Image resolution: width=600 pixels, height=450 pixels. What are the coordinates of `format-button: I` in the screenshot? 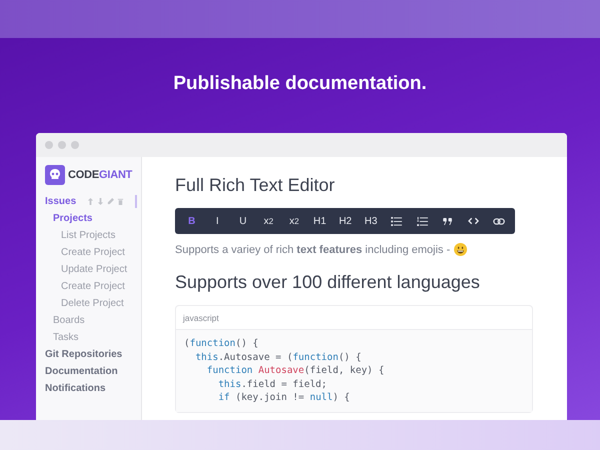 It's located at (217, 221).